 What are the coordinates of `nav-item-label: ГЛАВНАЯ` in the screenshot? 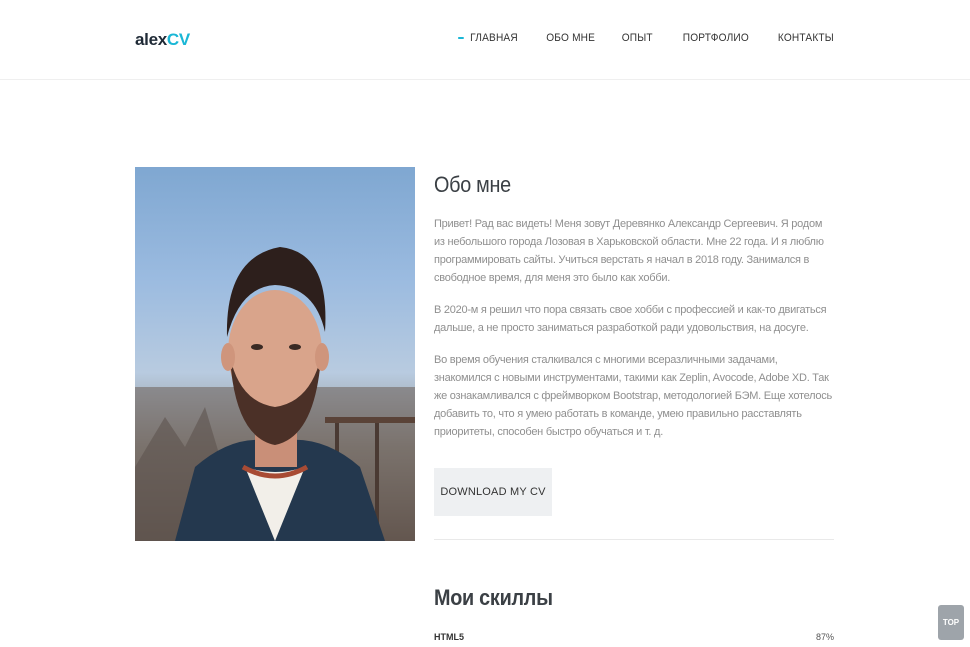 It's located at (494, 38).